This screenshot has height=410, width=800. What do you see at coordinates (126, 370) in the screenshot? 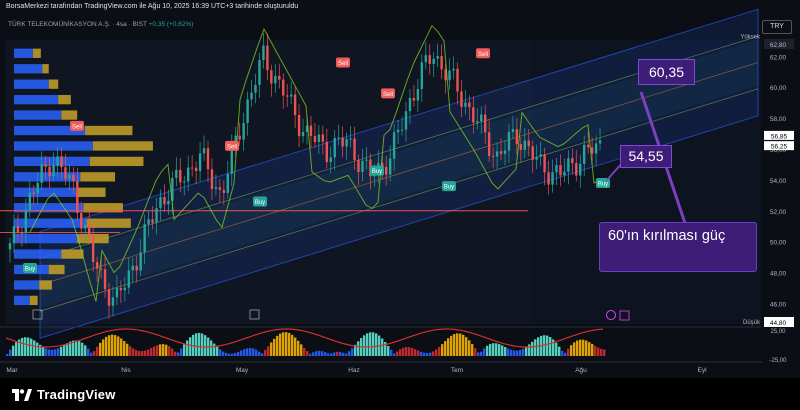
I see `time-tick: Nis` at bounding box center [126, 370].